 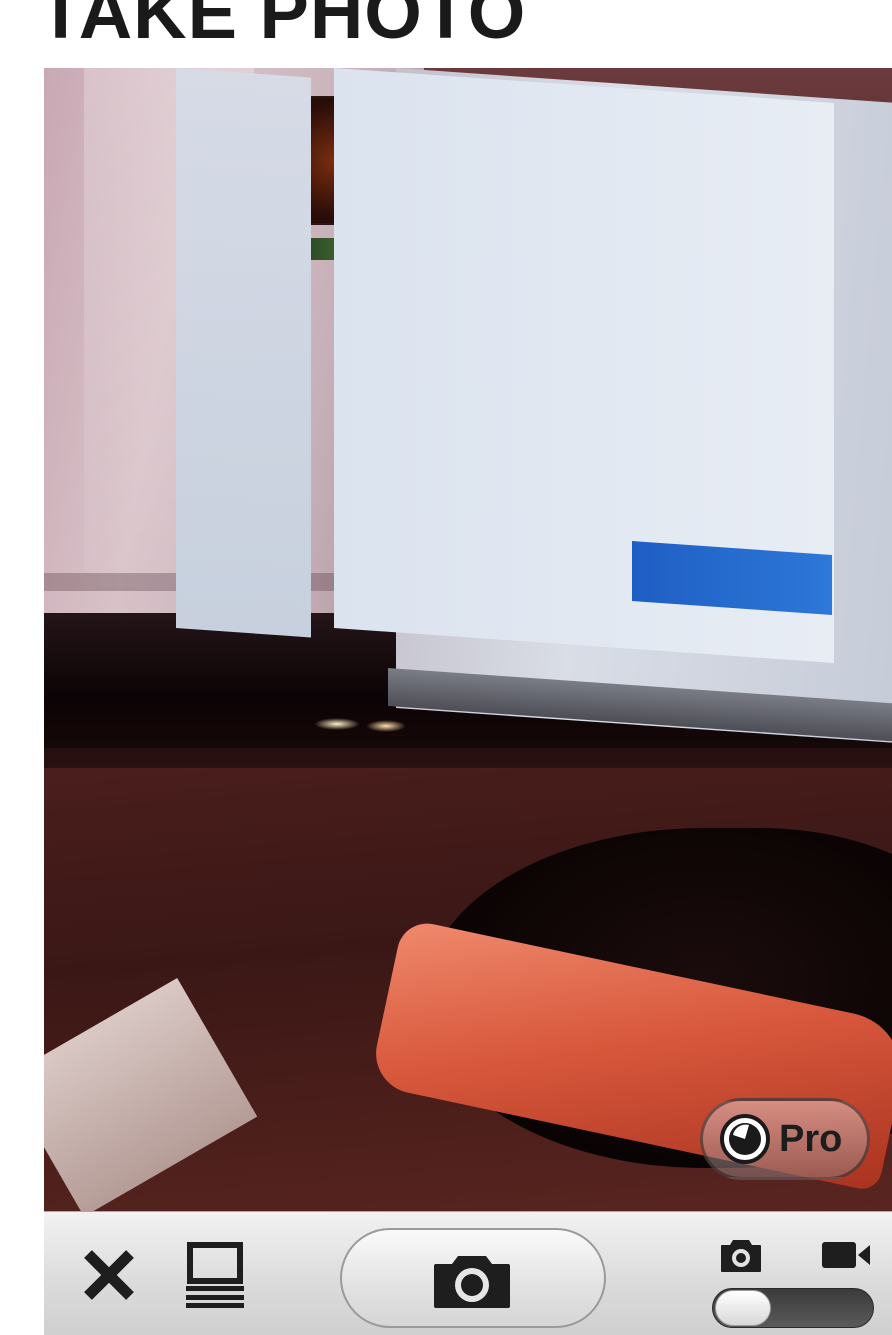 What do you see at coordinates (793, 1308) in the screenshot?
I see `photo-video-toggle` at bounding box center [793, 1308].